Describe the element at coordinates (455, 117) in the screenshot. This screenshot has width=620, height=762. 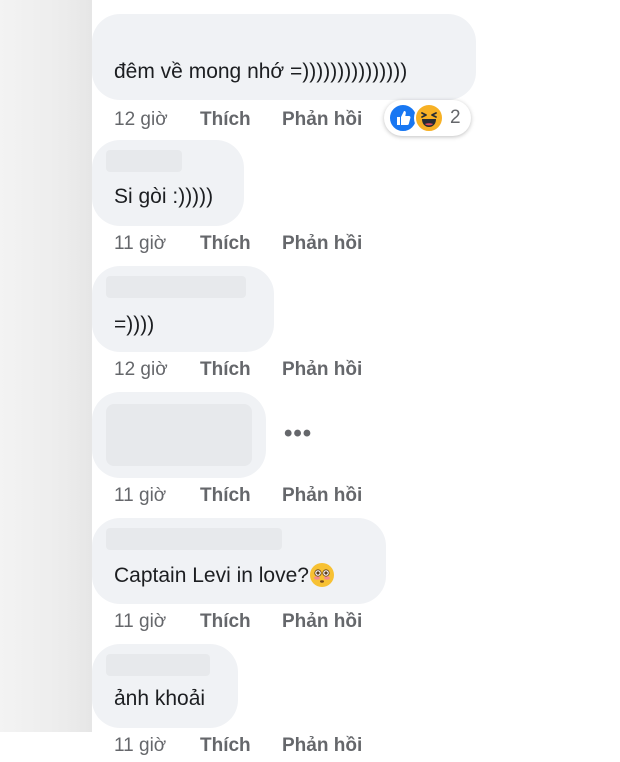
I see `reaction-count: 2` at that location.